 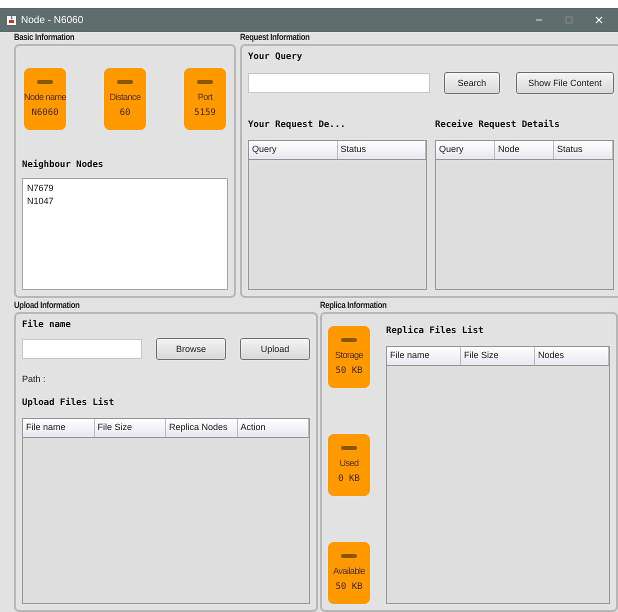 I want to click on card-label: Available, so click(x=349, y=571).